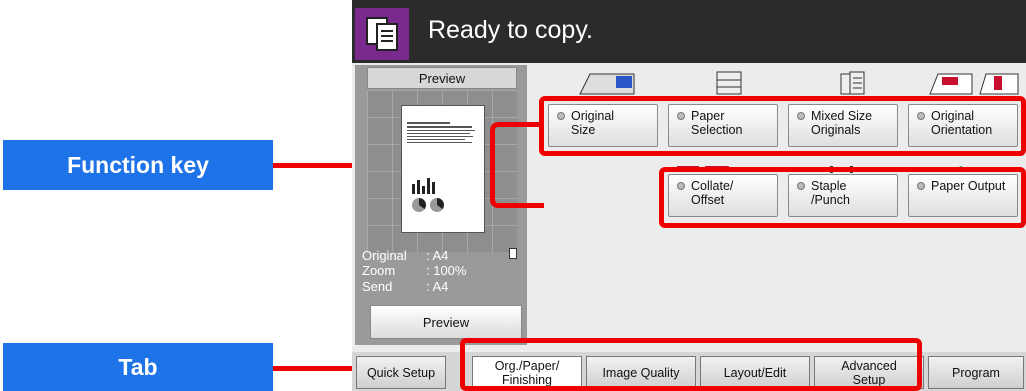 This screenshot has height=391, width=1026. I want to click on highlight-connector, so click(517, 165).